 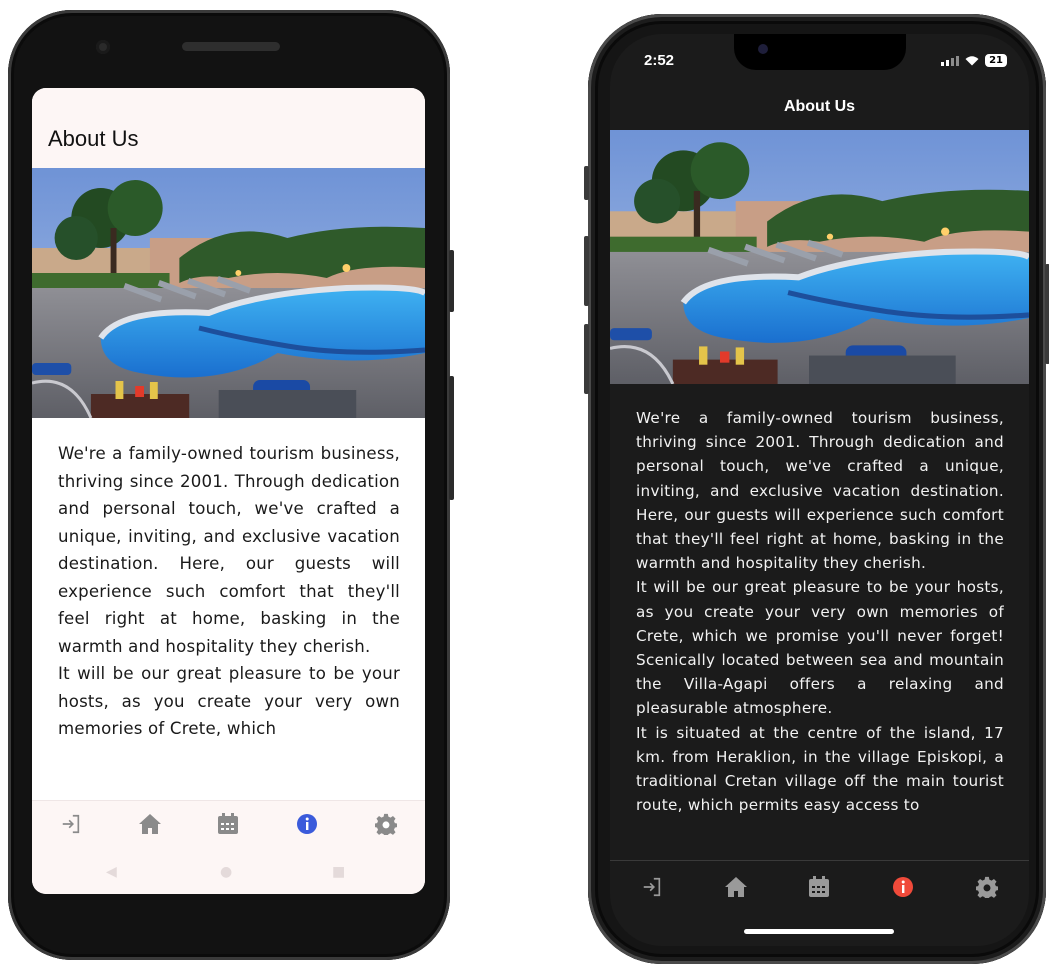 What do you see at coordinates (586, 359) in the screenshot?
I see `volume-down-button` at bounding box center [586, 359].